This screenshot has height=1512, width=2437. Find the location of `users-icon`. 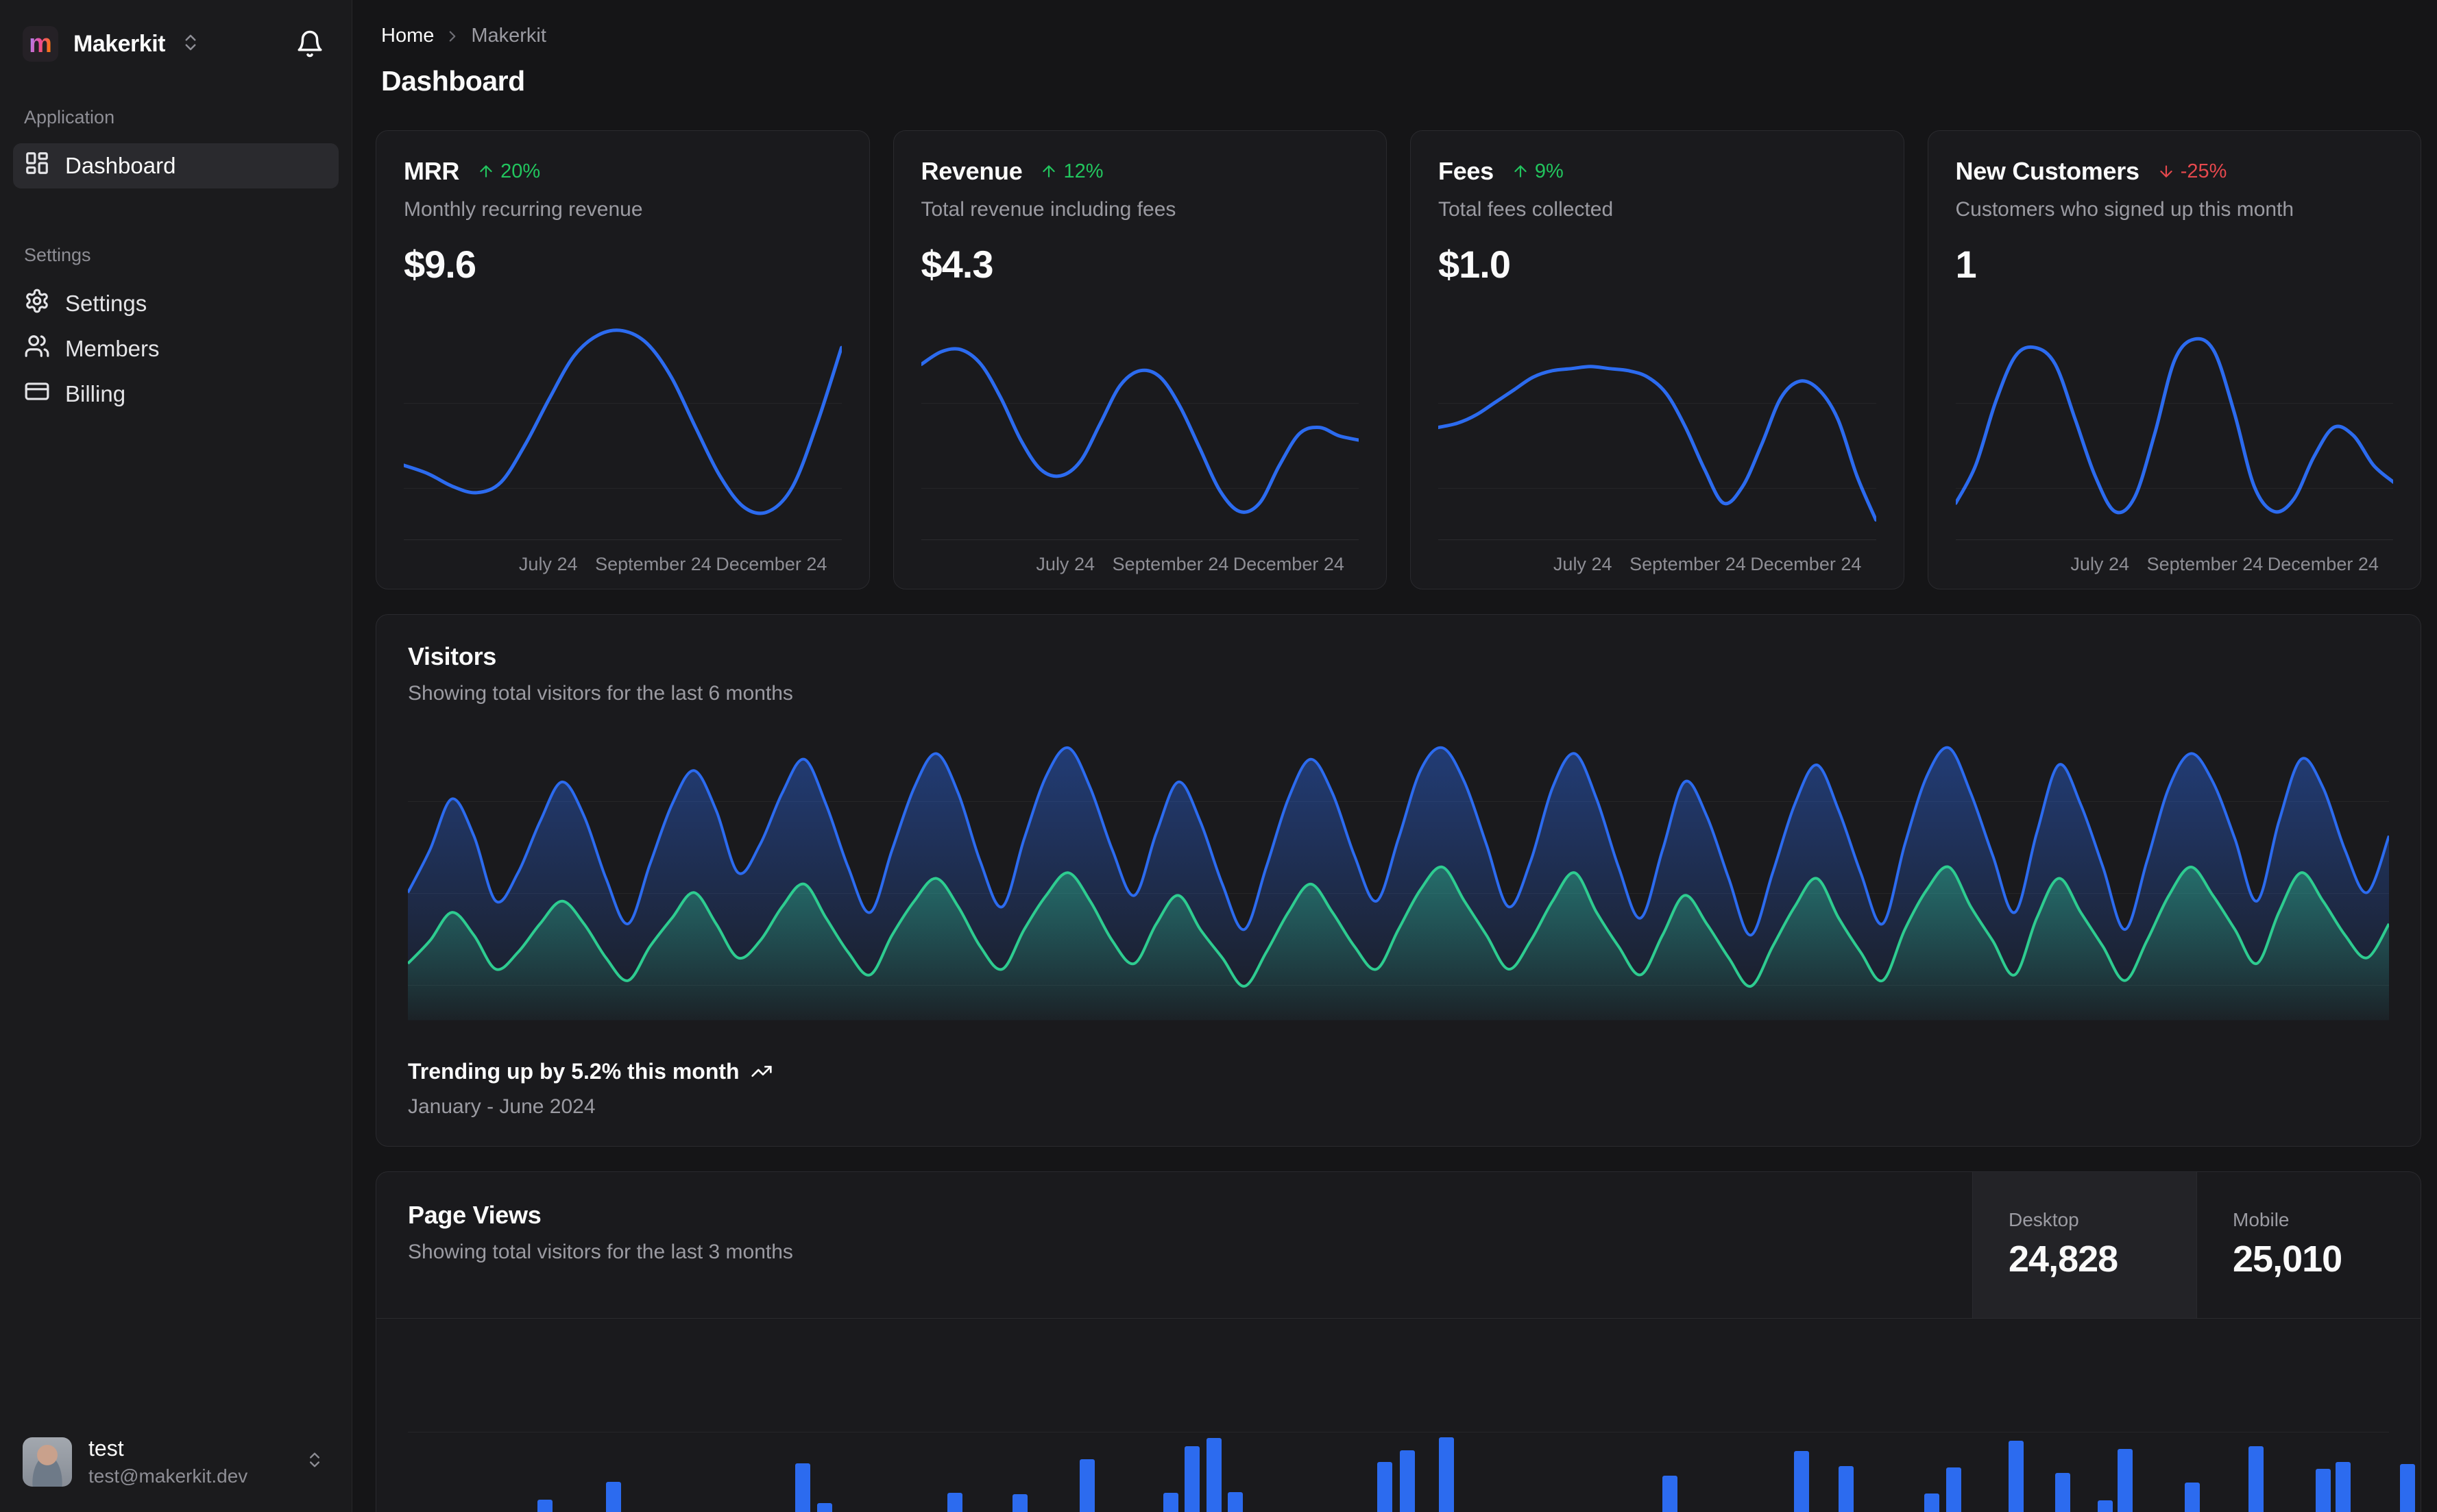

users-icon is located at coordinates (37, 349).